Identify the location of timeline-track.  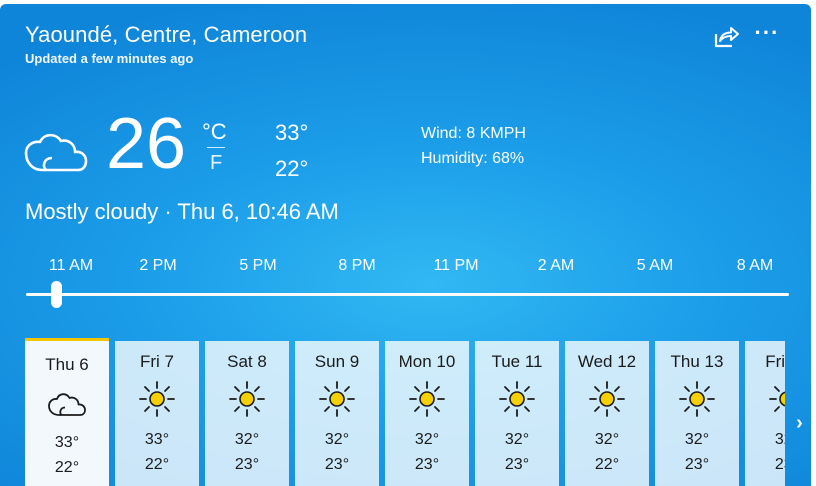
(407, 294).